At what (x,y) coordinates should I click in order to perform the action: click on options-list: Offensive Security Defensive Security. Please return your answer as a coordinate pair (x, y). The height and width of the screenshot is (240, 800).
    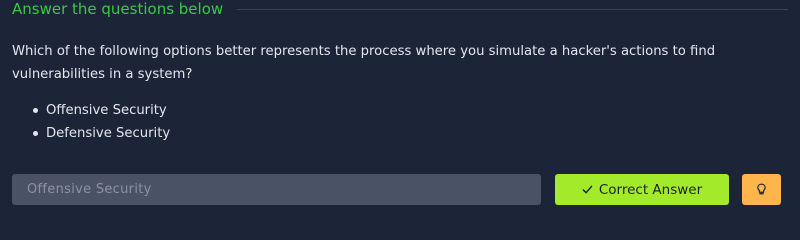
    Looking at the image, I should click on (101, 122).